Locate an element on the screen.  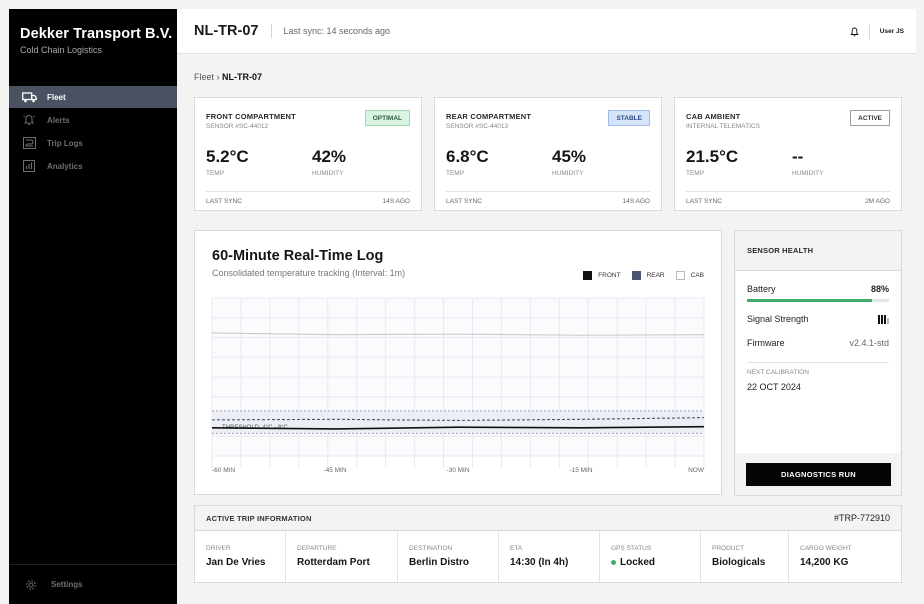
card-title: CAB AMBIENT is located at coordinates (713, 116).